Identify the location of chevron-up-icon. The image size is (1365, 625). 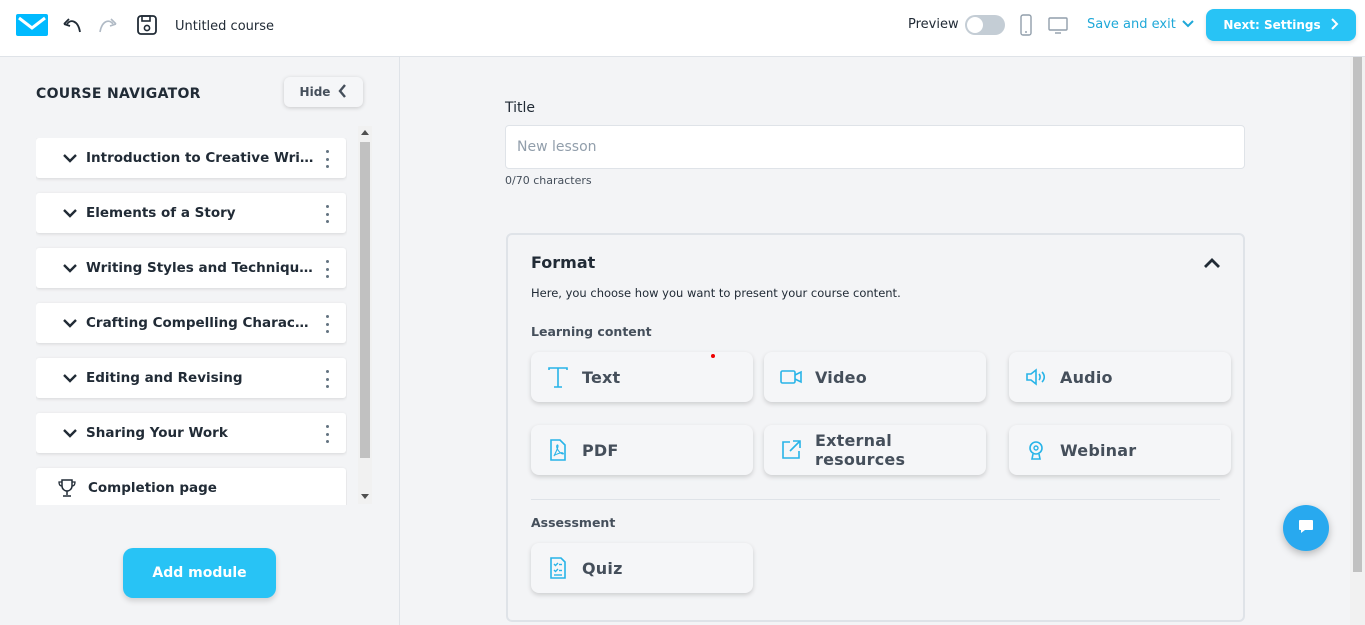
(1212, 263).